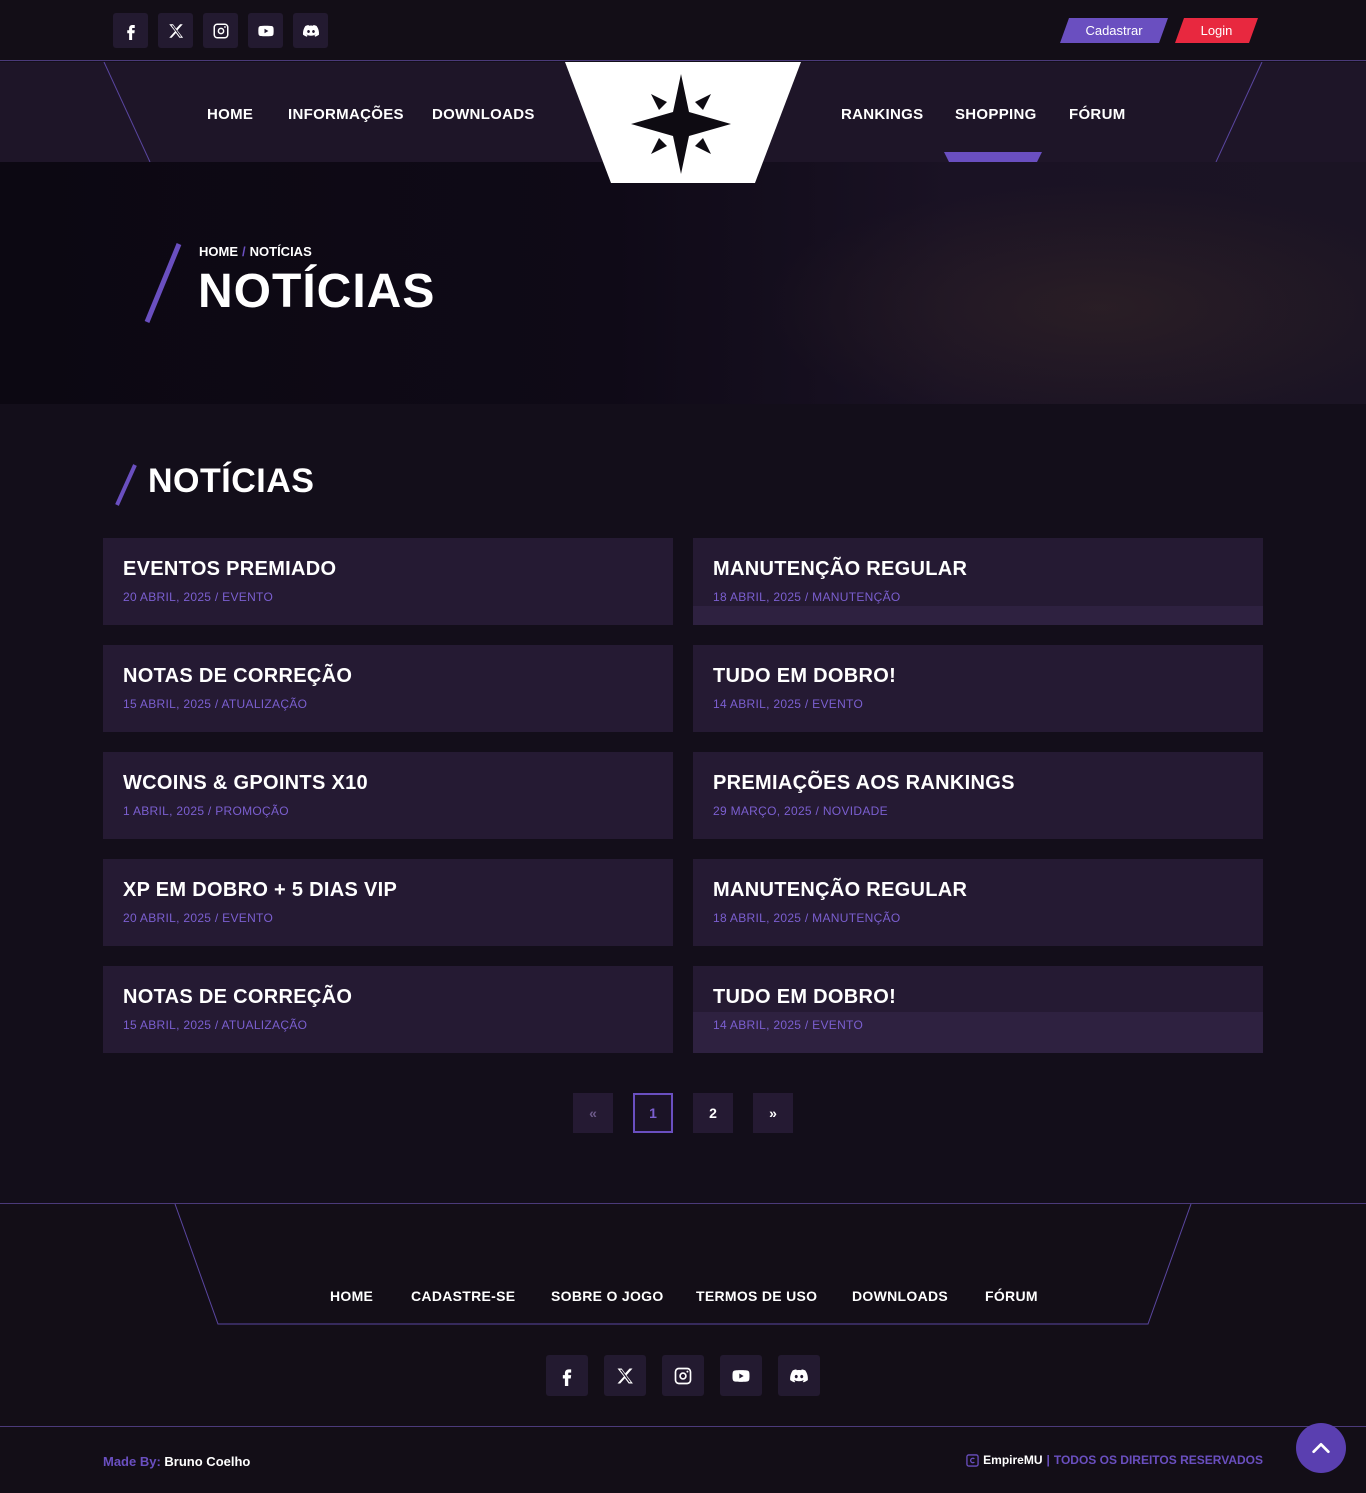  What do you see at coordinates (163, 283) in the screenshot?
I see `hero-slash-decoration` at bounding box center [163, 283].